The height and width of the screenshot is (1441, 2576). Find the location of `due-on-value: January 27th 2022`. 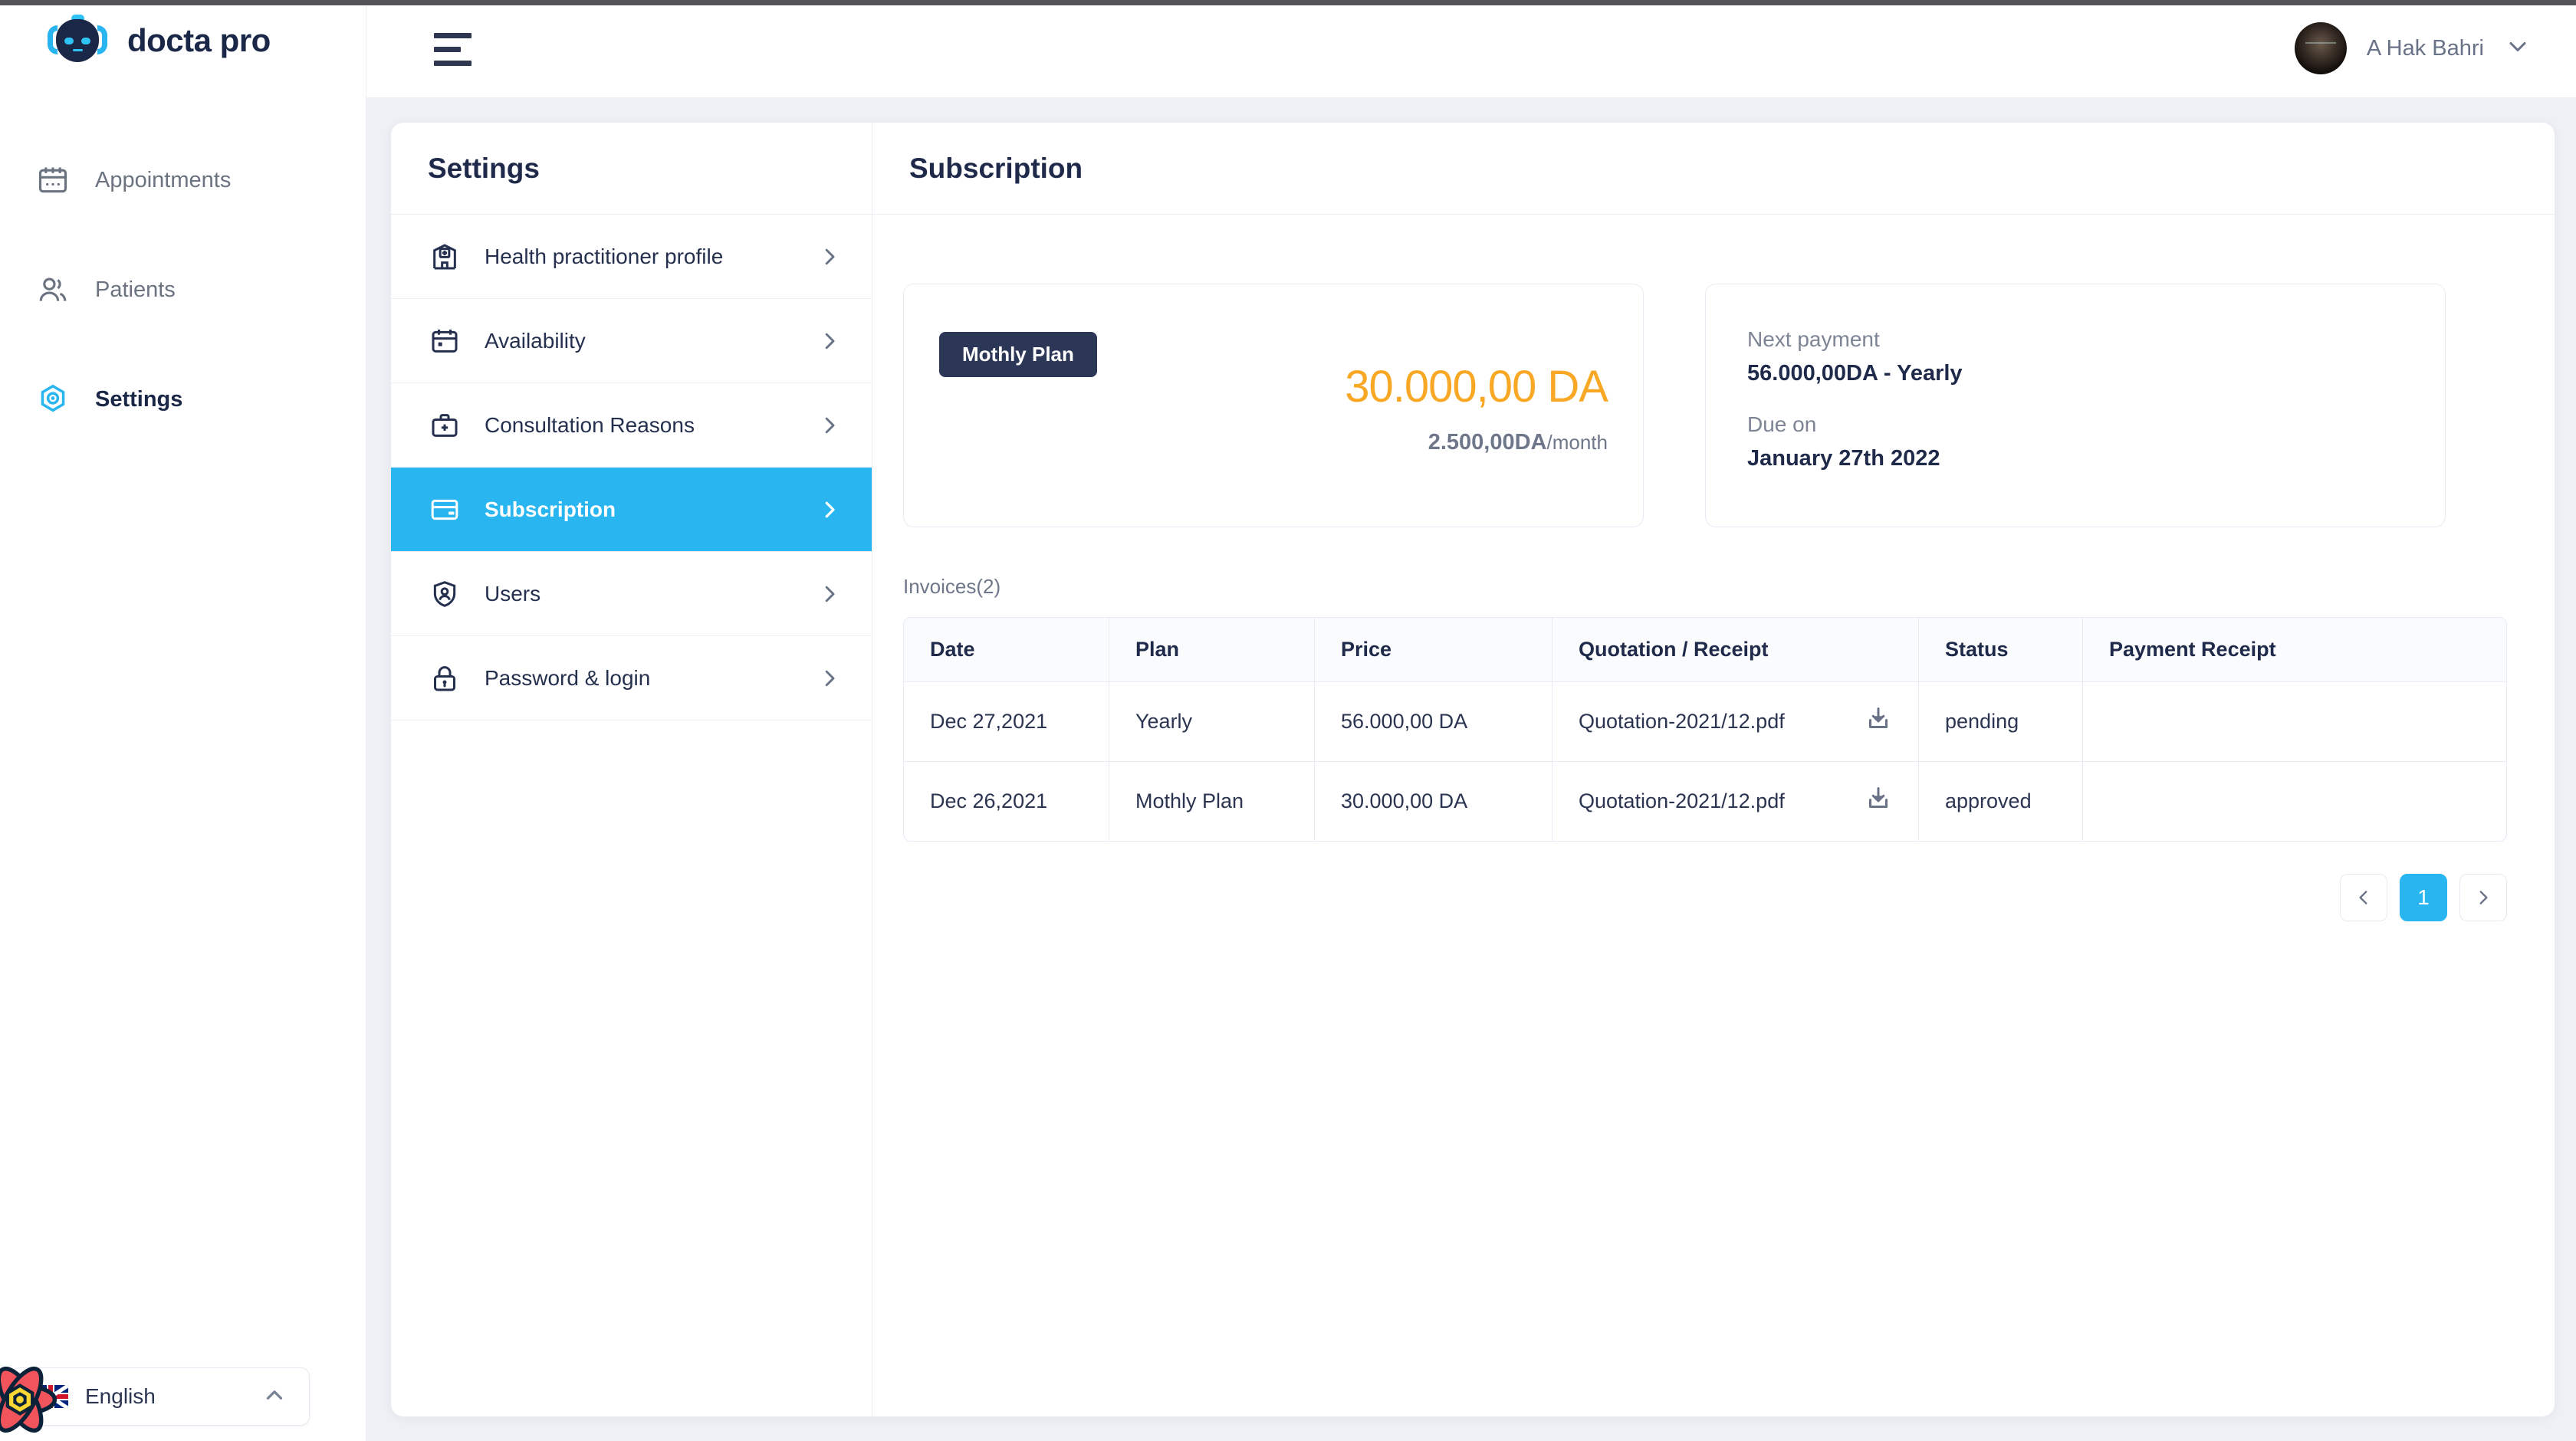

due-on-value: January 27th 2022 is located at coordinates (1844, 459).